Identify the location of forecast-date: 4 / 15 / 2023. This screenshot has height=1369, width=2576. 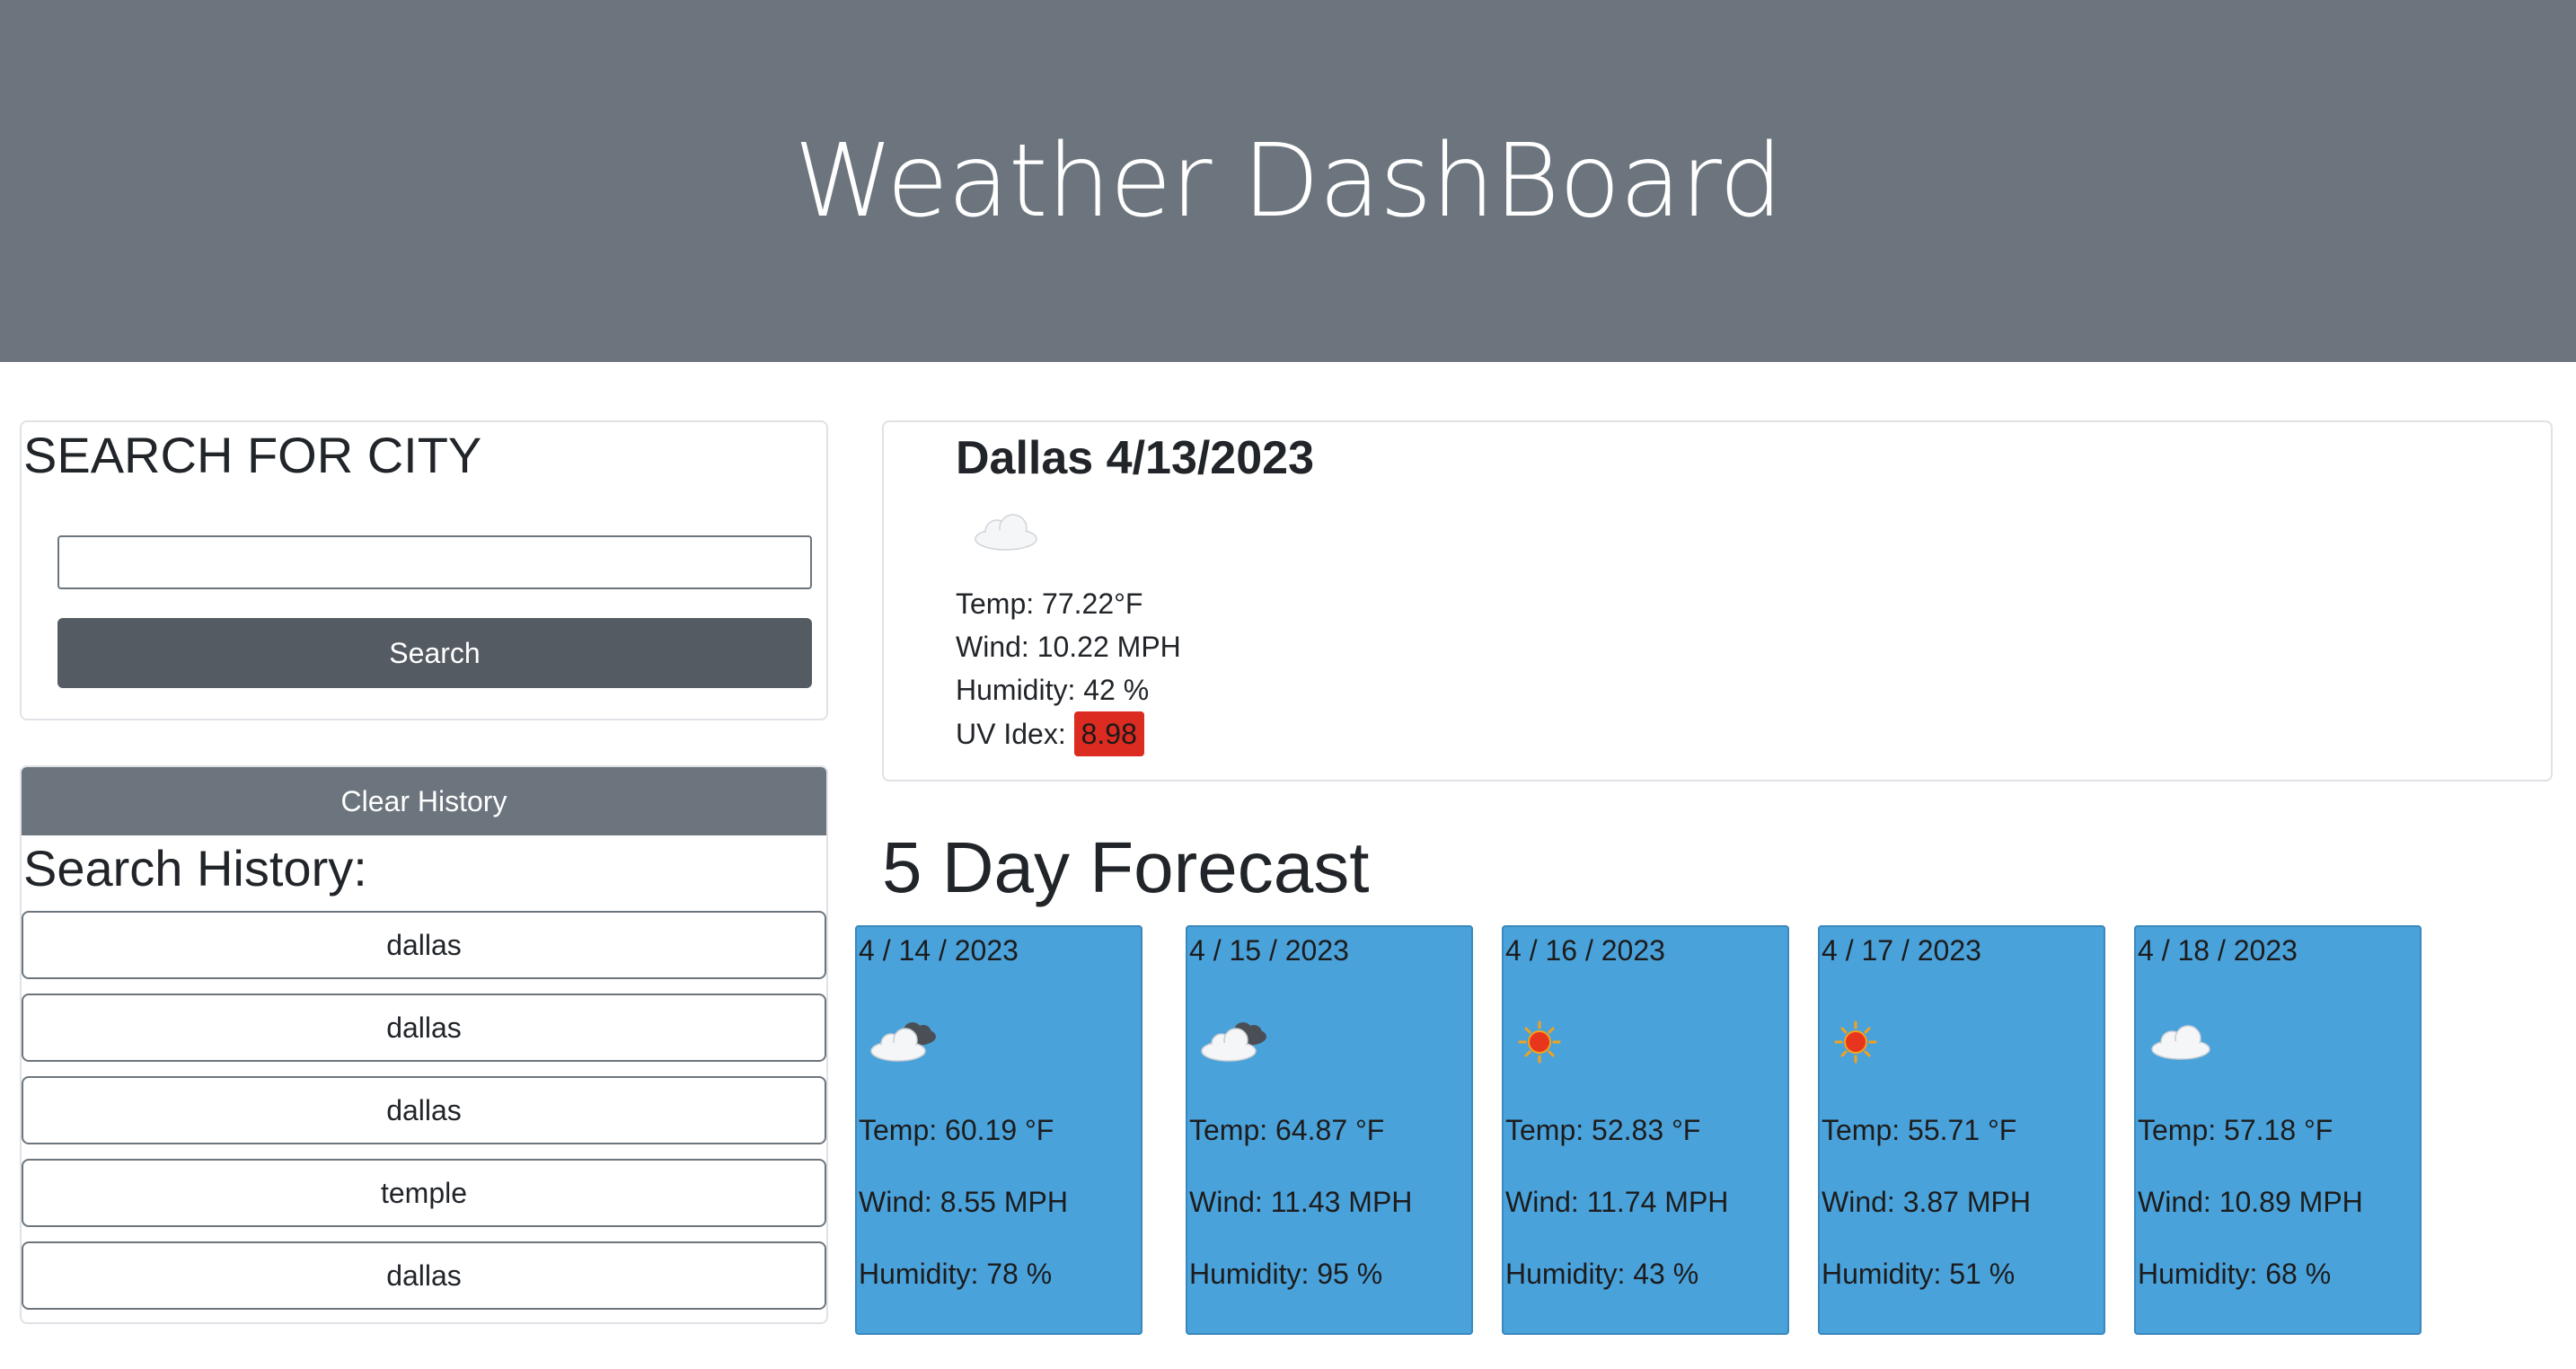
(1269, 950).